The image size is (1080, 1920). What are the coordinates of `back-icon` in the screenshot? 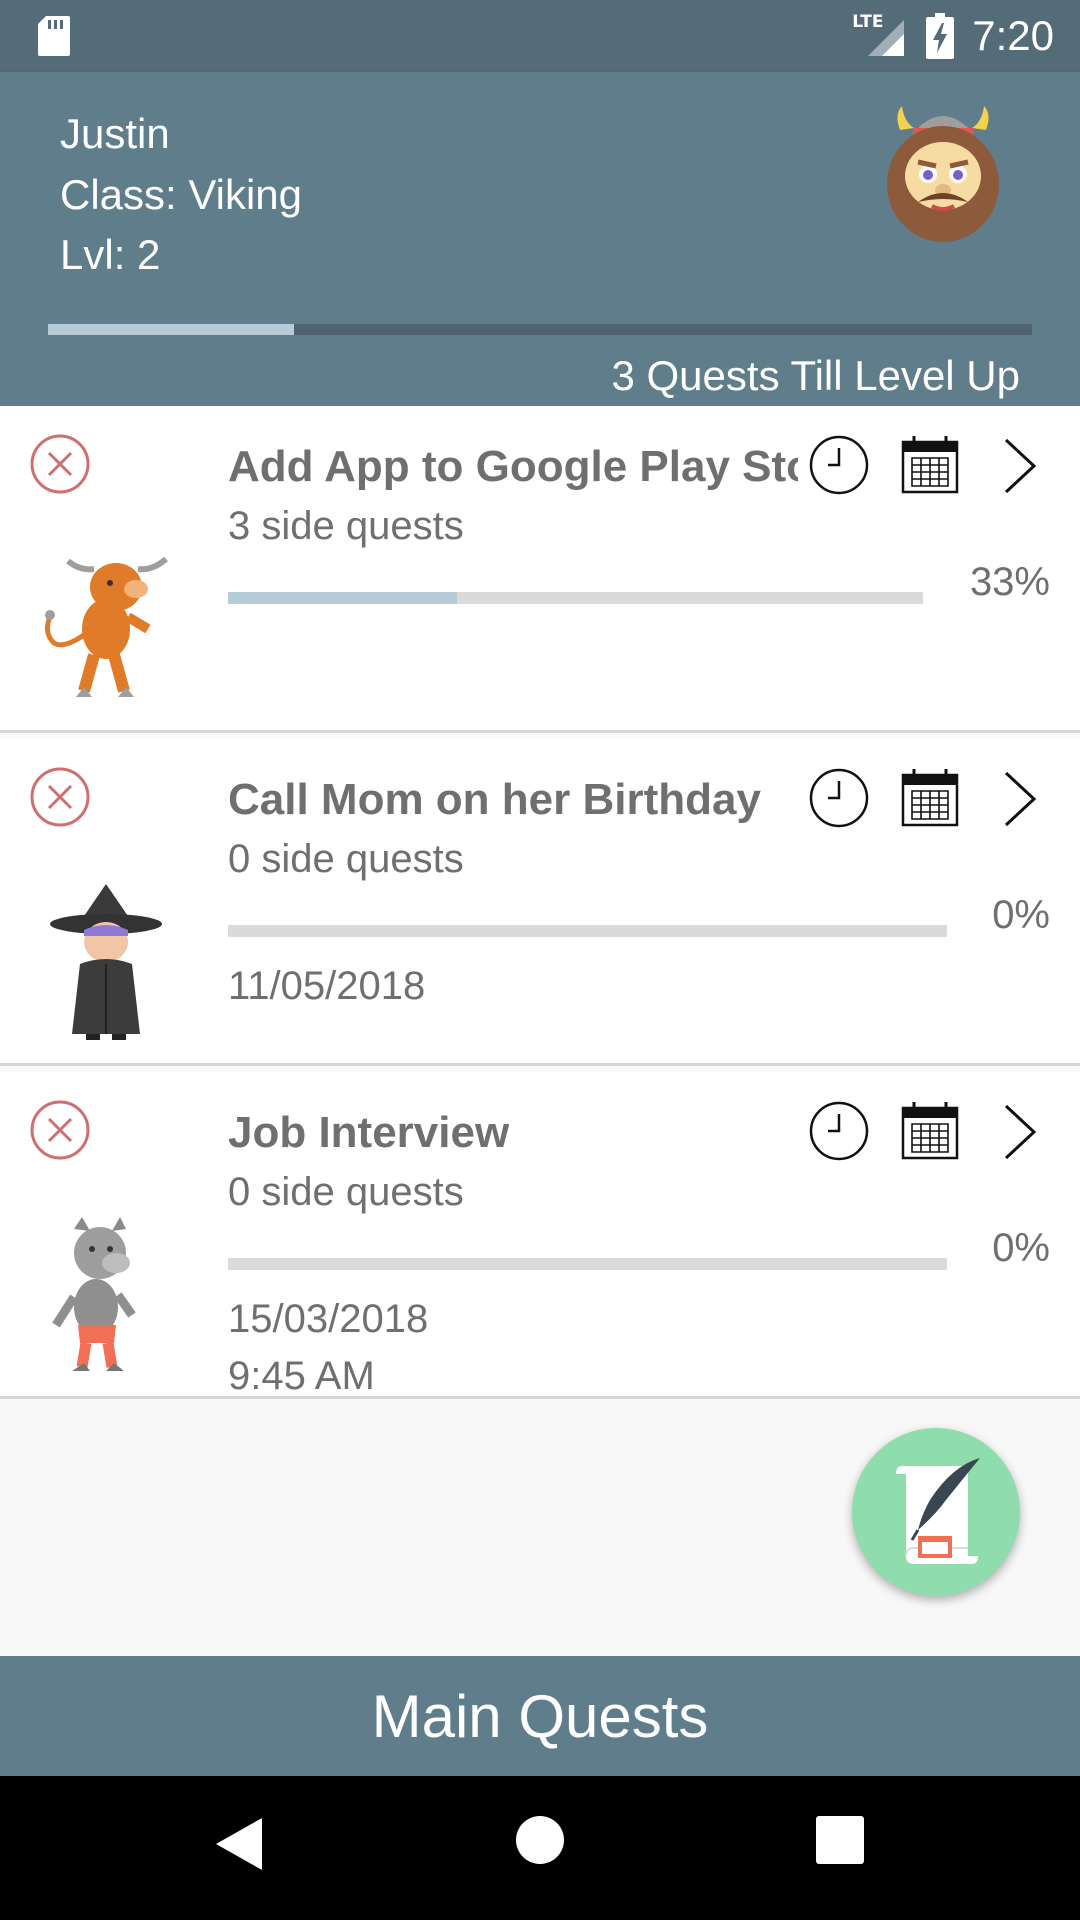 It's located at (239, 1844).